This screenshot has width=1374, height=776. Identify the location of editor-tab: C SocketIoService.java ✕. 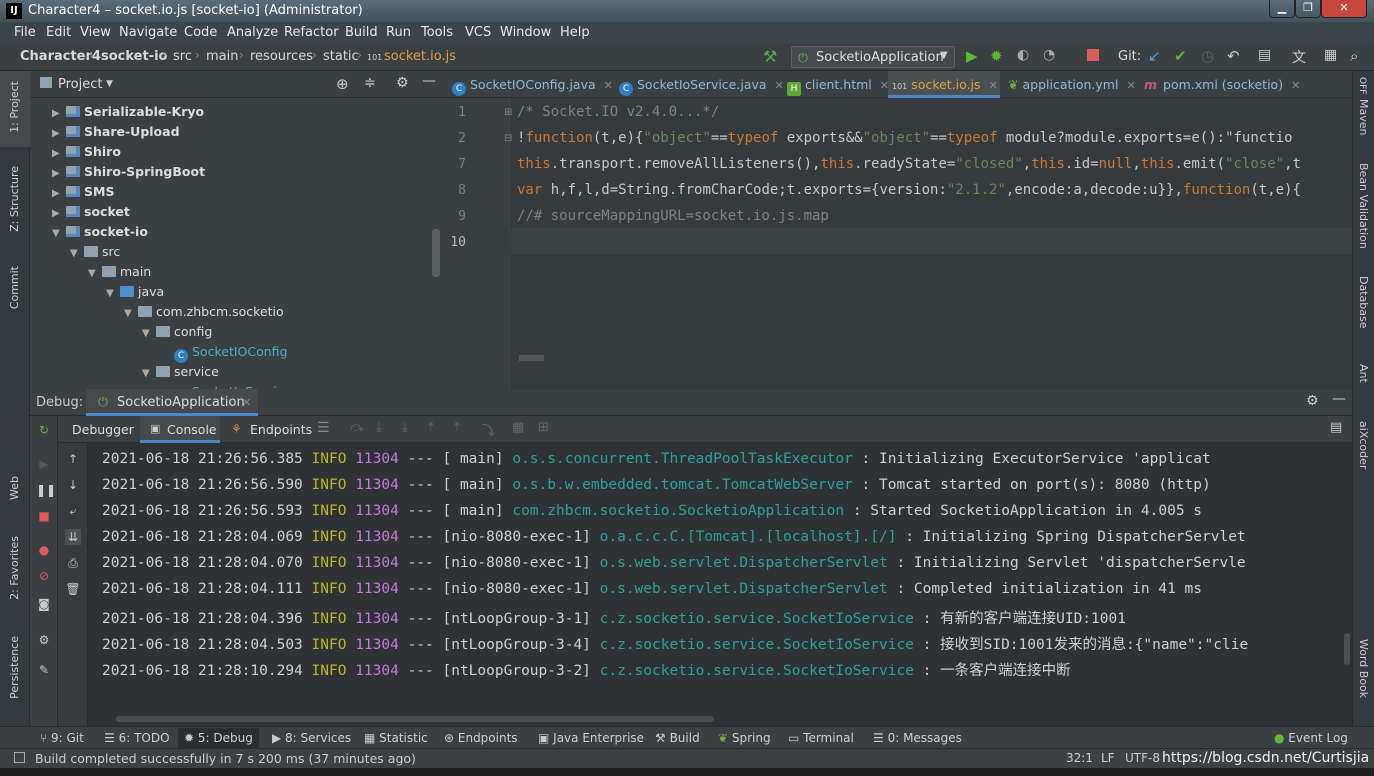
(701, 84).